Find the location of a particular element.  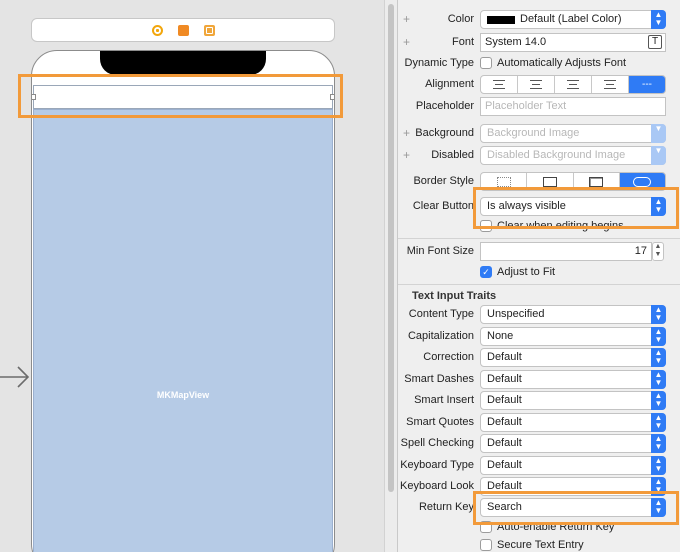

placeholder-input: Placeholder Text is located at coordinates (573, 106).